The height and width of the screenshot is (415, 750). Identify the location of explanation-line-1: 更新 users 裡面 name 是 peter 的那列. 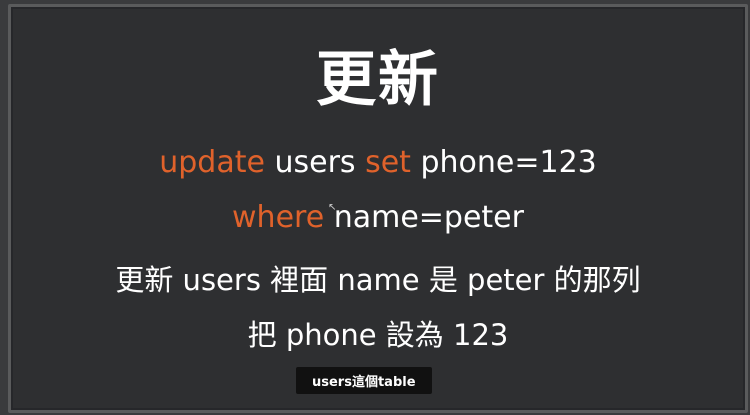
(378, 280).